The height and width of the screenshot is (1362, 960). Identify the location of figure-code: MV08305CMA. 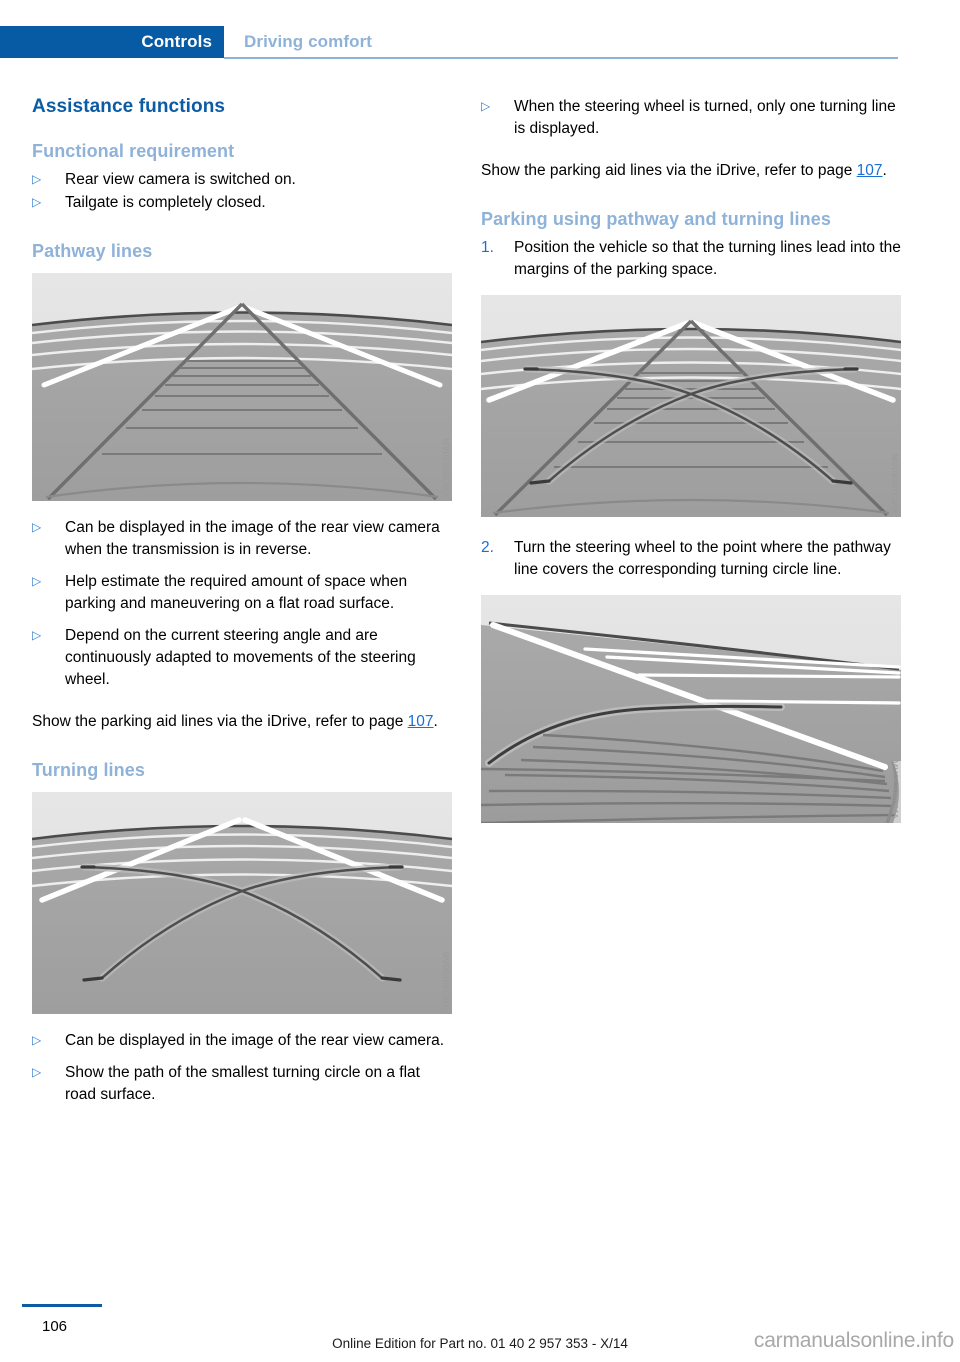
(446, 467).